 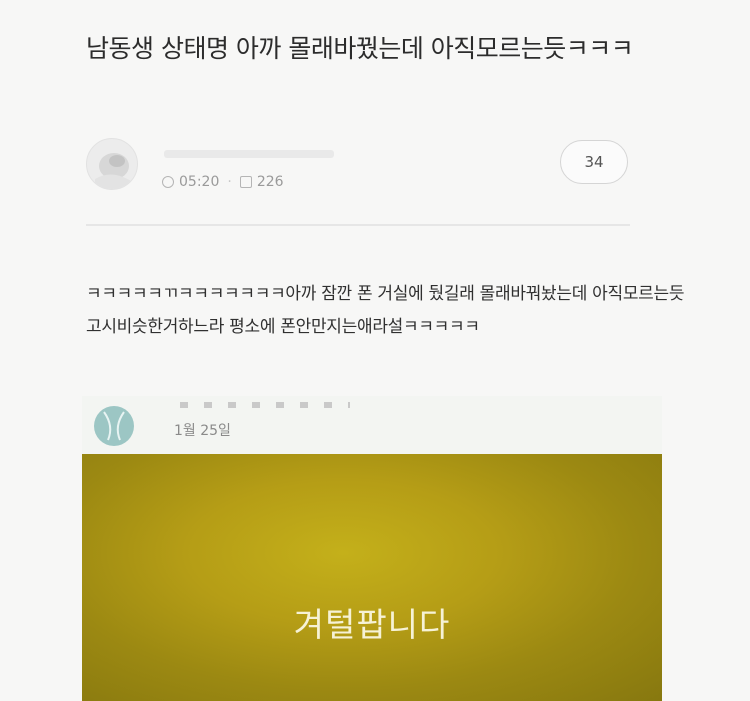 I want to click on post-title: 남동생 상태명 아까 몰래바꿨는데 아직모르는듯ㅋㅋㅋ, so click(x=360, y=48).